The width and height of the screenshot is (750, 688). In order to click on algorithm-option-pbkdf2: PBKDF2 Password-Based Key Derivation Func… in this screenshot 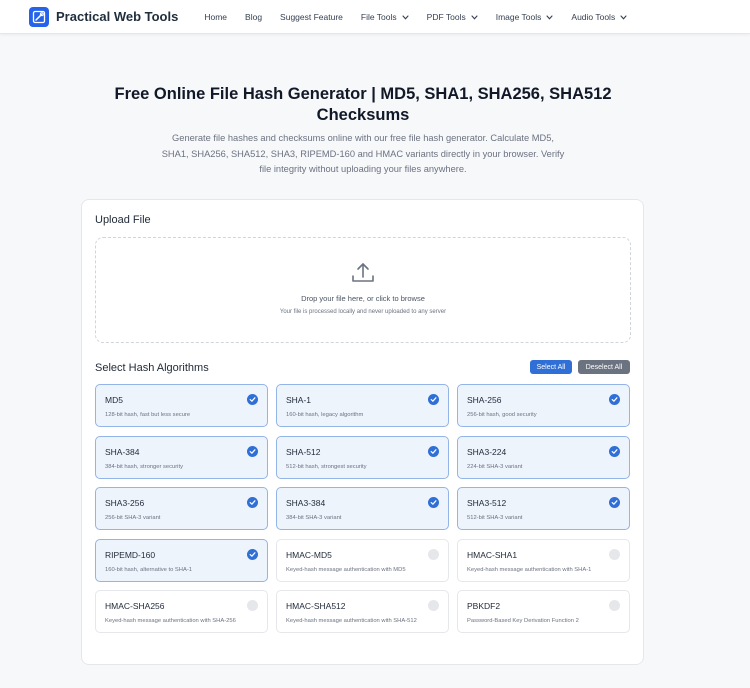, I will do `click(543, 611)`.